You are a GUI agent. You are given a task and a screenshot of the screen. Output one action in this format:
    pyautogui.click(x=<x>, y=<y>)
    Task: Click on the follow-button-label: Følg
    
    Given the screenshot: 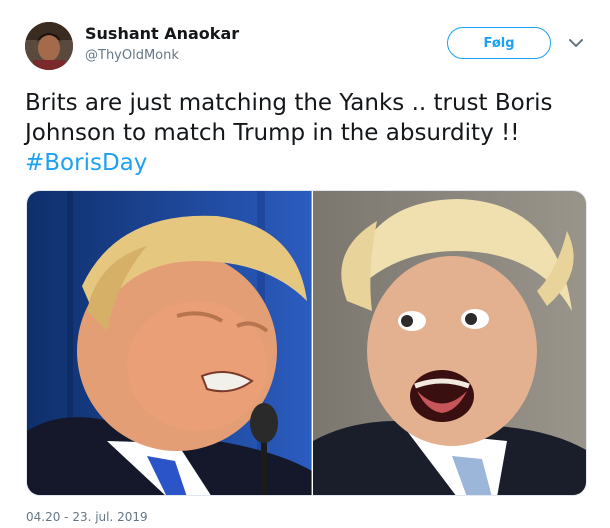 What is the action you would take?
    pyautogui.click(x=499, y=43)
    